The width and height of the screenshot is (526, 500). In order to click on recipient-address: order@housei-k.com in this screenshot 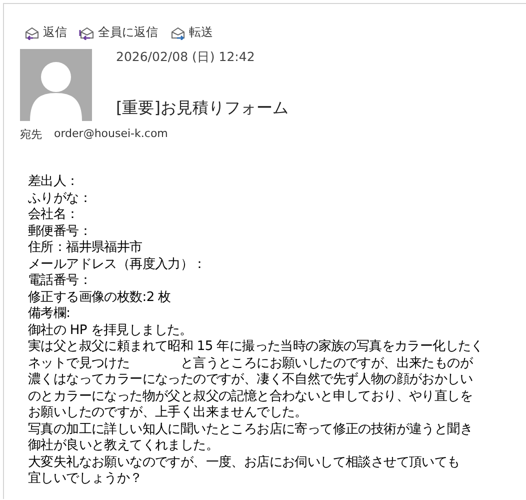, I will do `click(111, 134)`.